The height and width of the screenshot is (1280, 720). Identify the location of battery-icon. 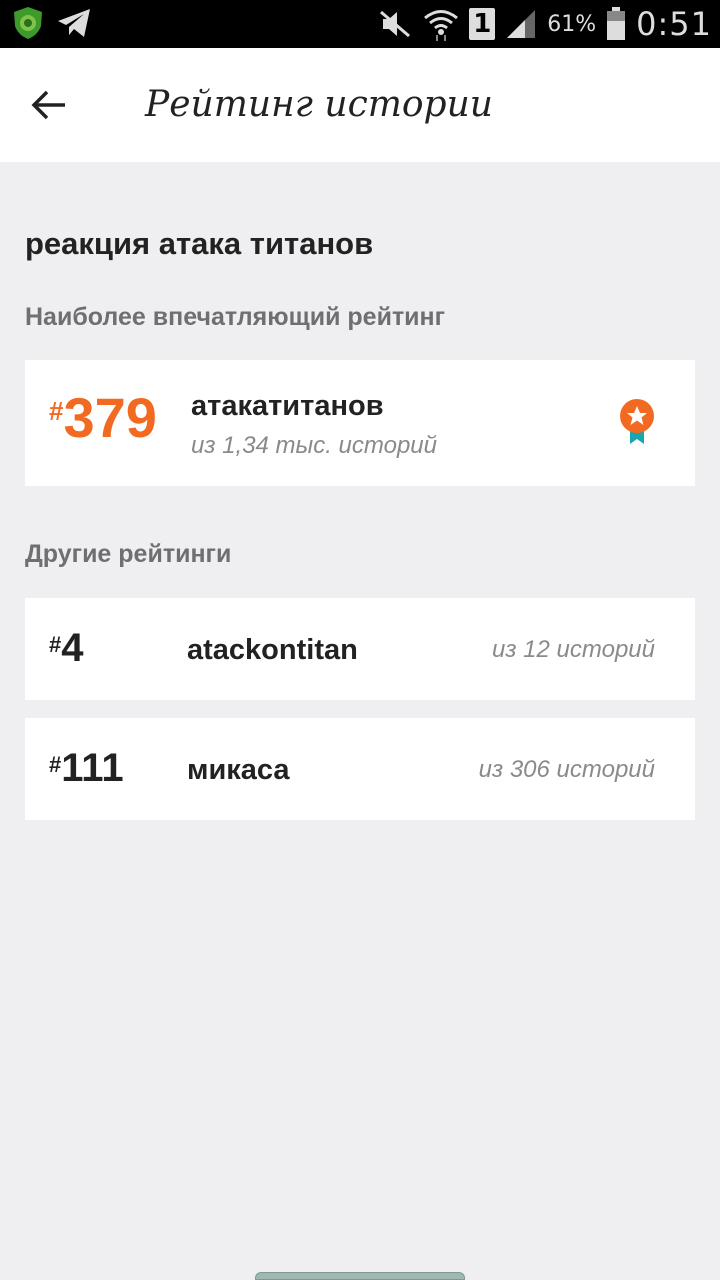
(616, 23).